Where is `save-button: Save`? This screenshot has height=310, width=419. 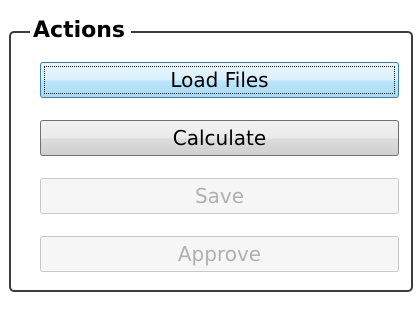
save-button: Save is located at coordinates (219, 196).